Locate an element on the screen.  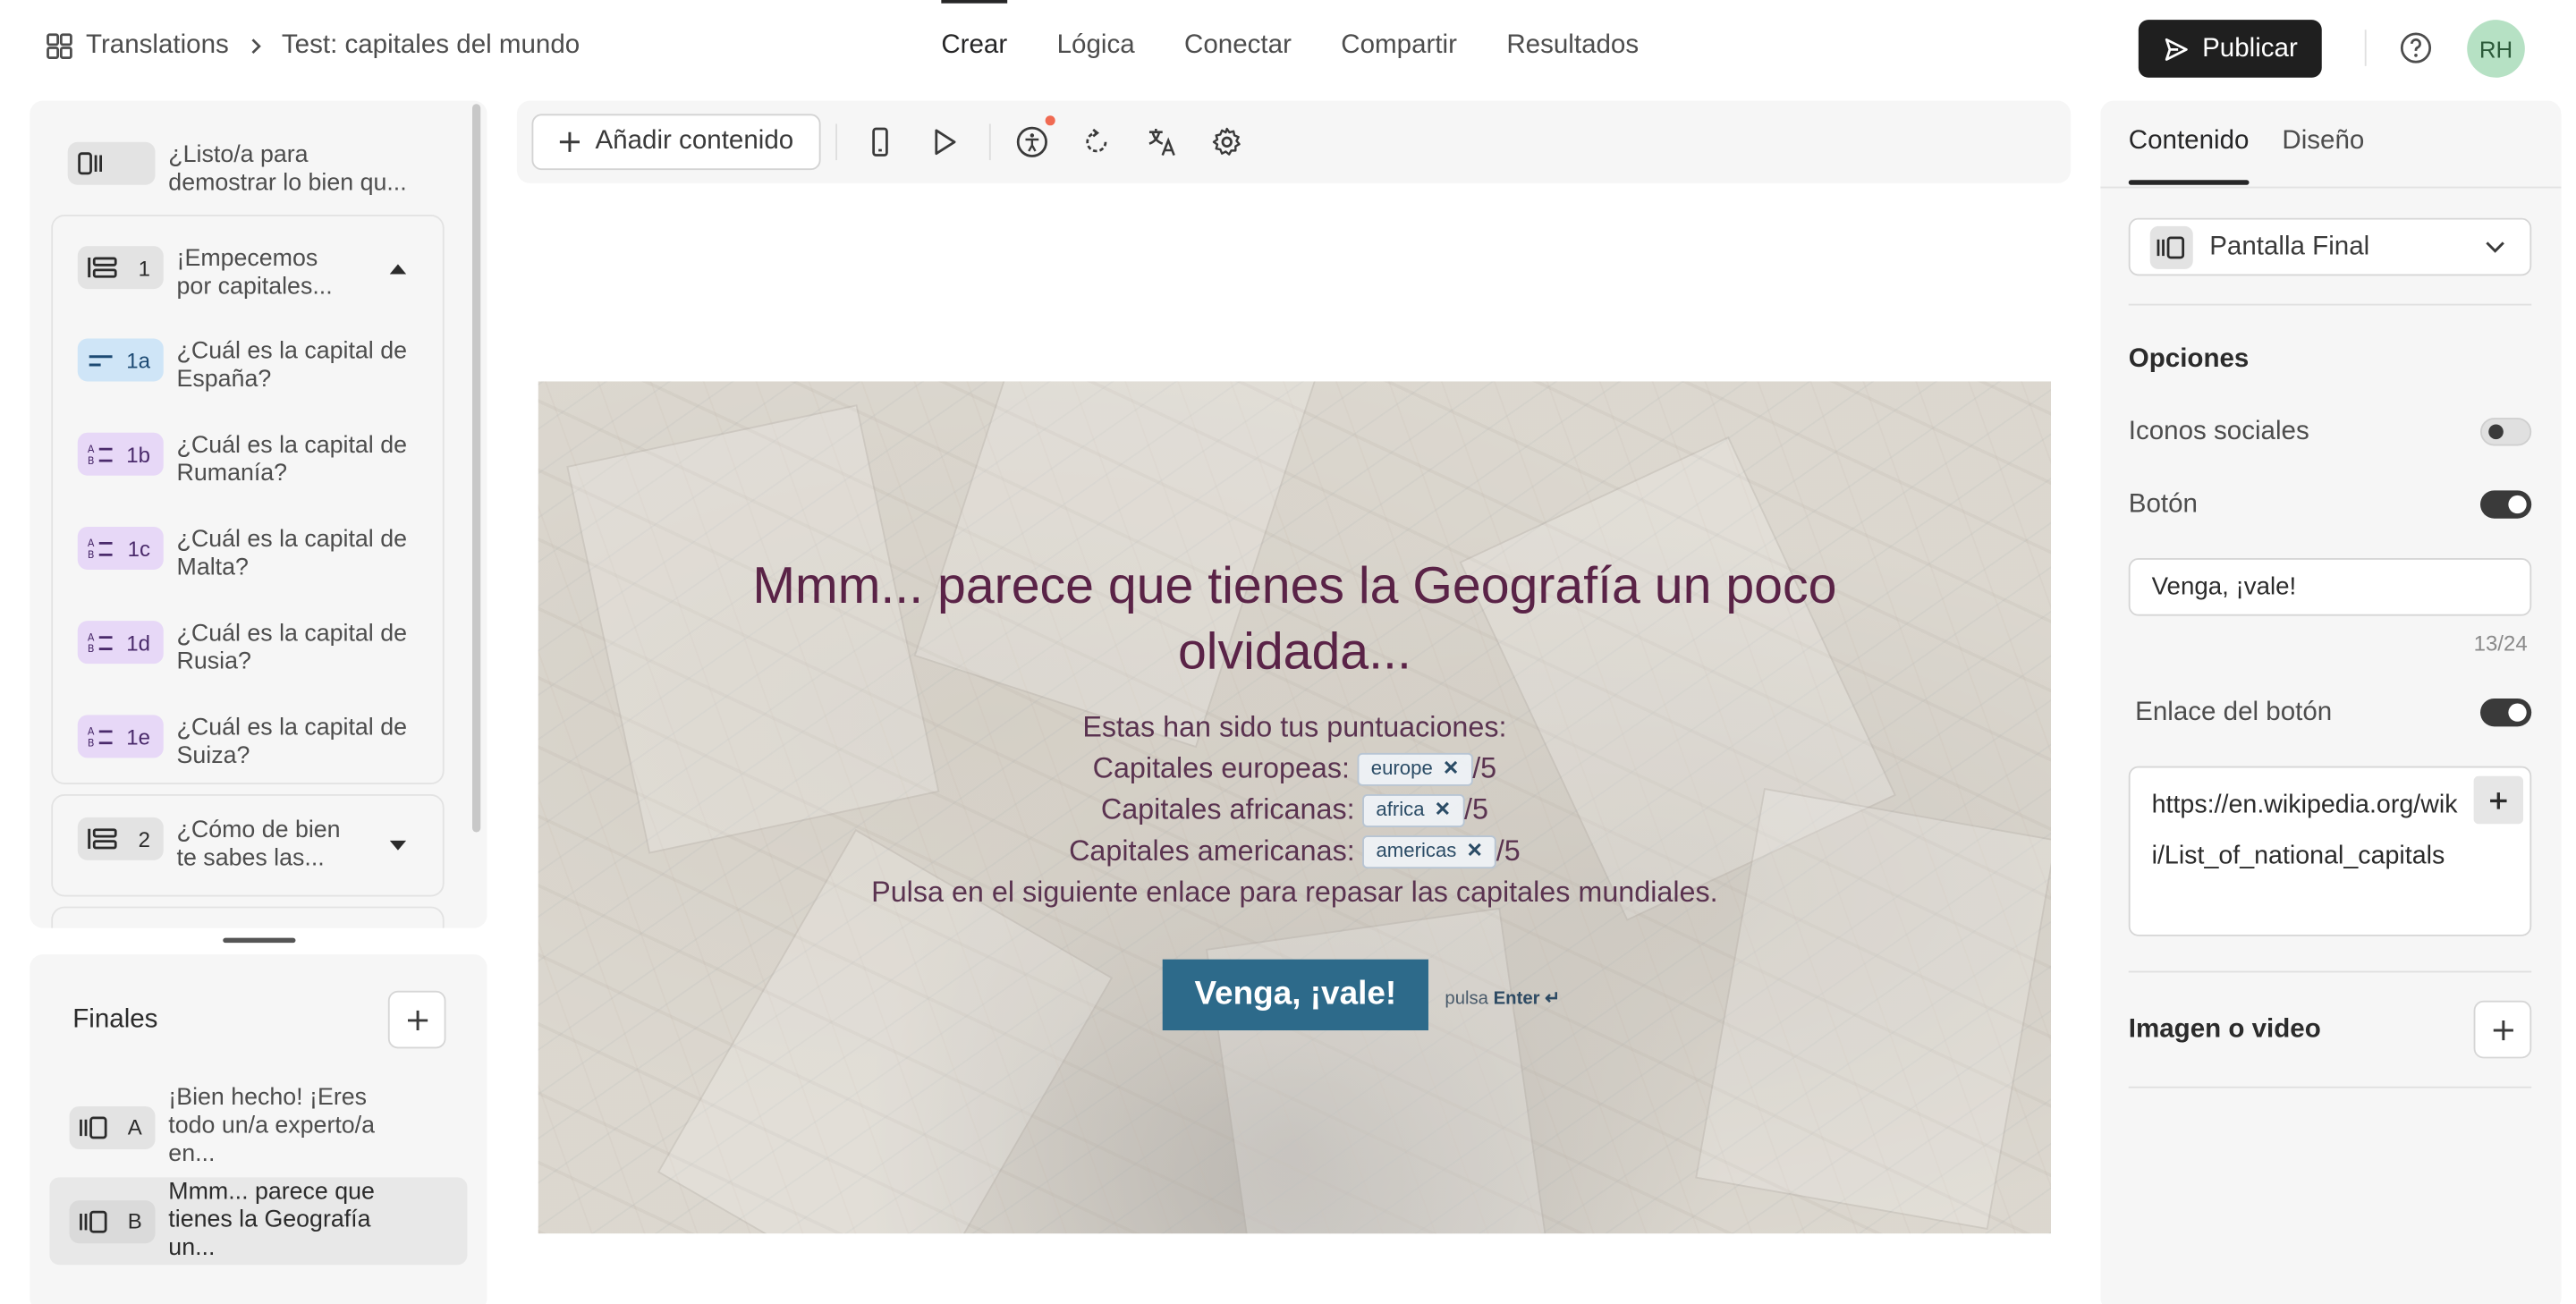
score-europe-row: Capitales europeas: europe ✕/5 is located at coordinates (1294, 768).